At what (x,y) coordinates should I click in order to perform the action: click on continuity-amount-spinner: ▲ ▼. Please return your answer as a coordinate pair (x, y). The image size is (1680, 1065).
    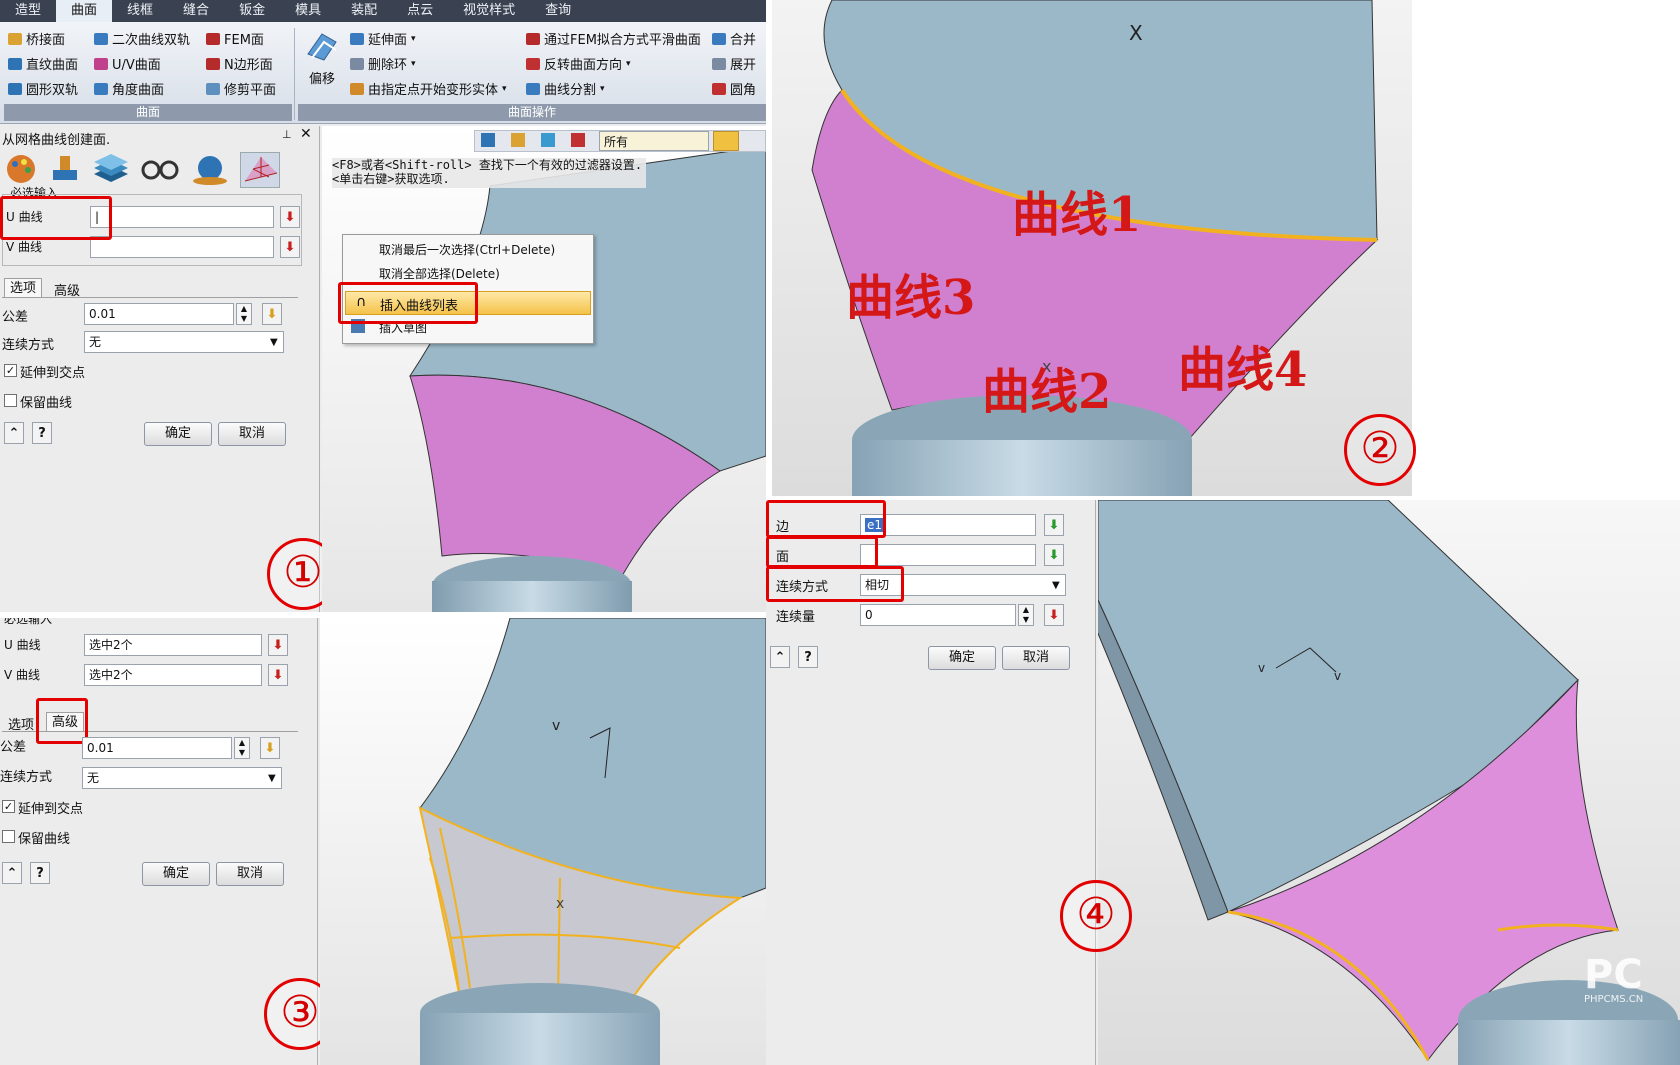
    Looking at the image, I should click on (1026, 615).